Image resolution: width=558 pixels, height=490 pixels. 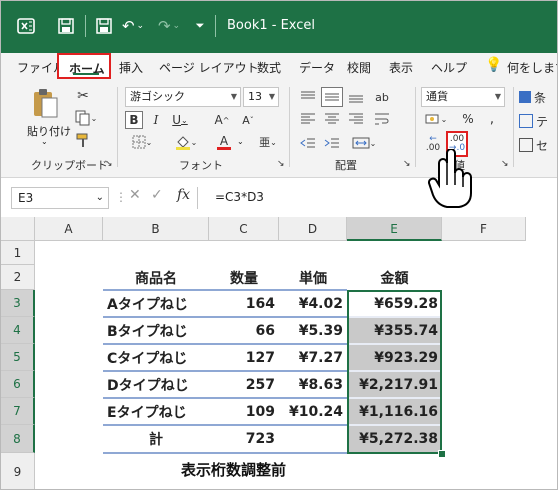 I want to click on tab-review: 校閲, so click(x=359, y=67).